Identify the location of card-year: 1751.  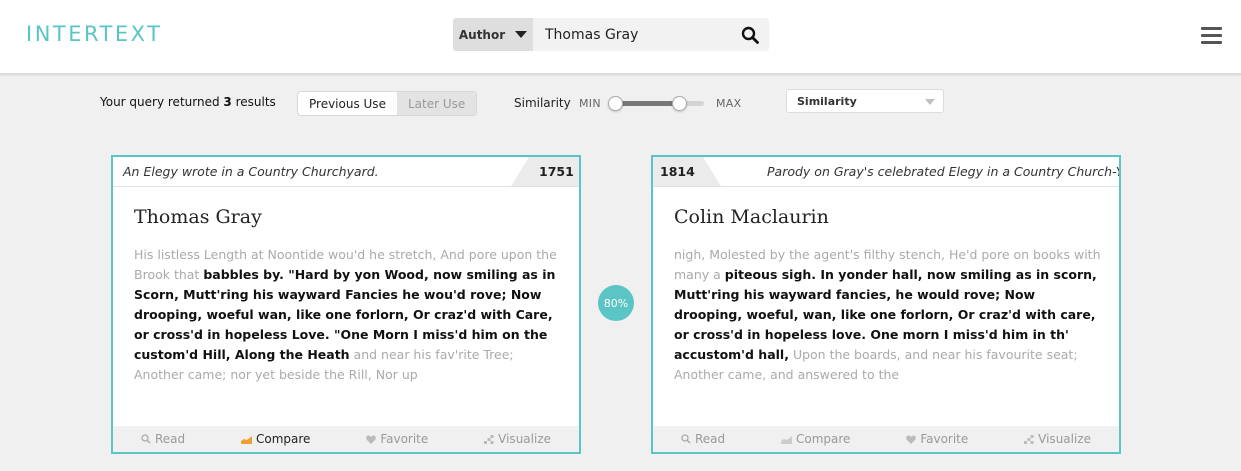
(545, 171).